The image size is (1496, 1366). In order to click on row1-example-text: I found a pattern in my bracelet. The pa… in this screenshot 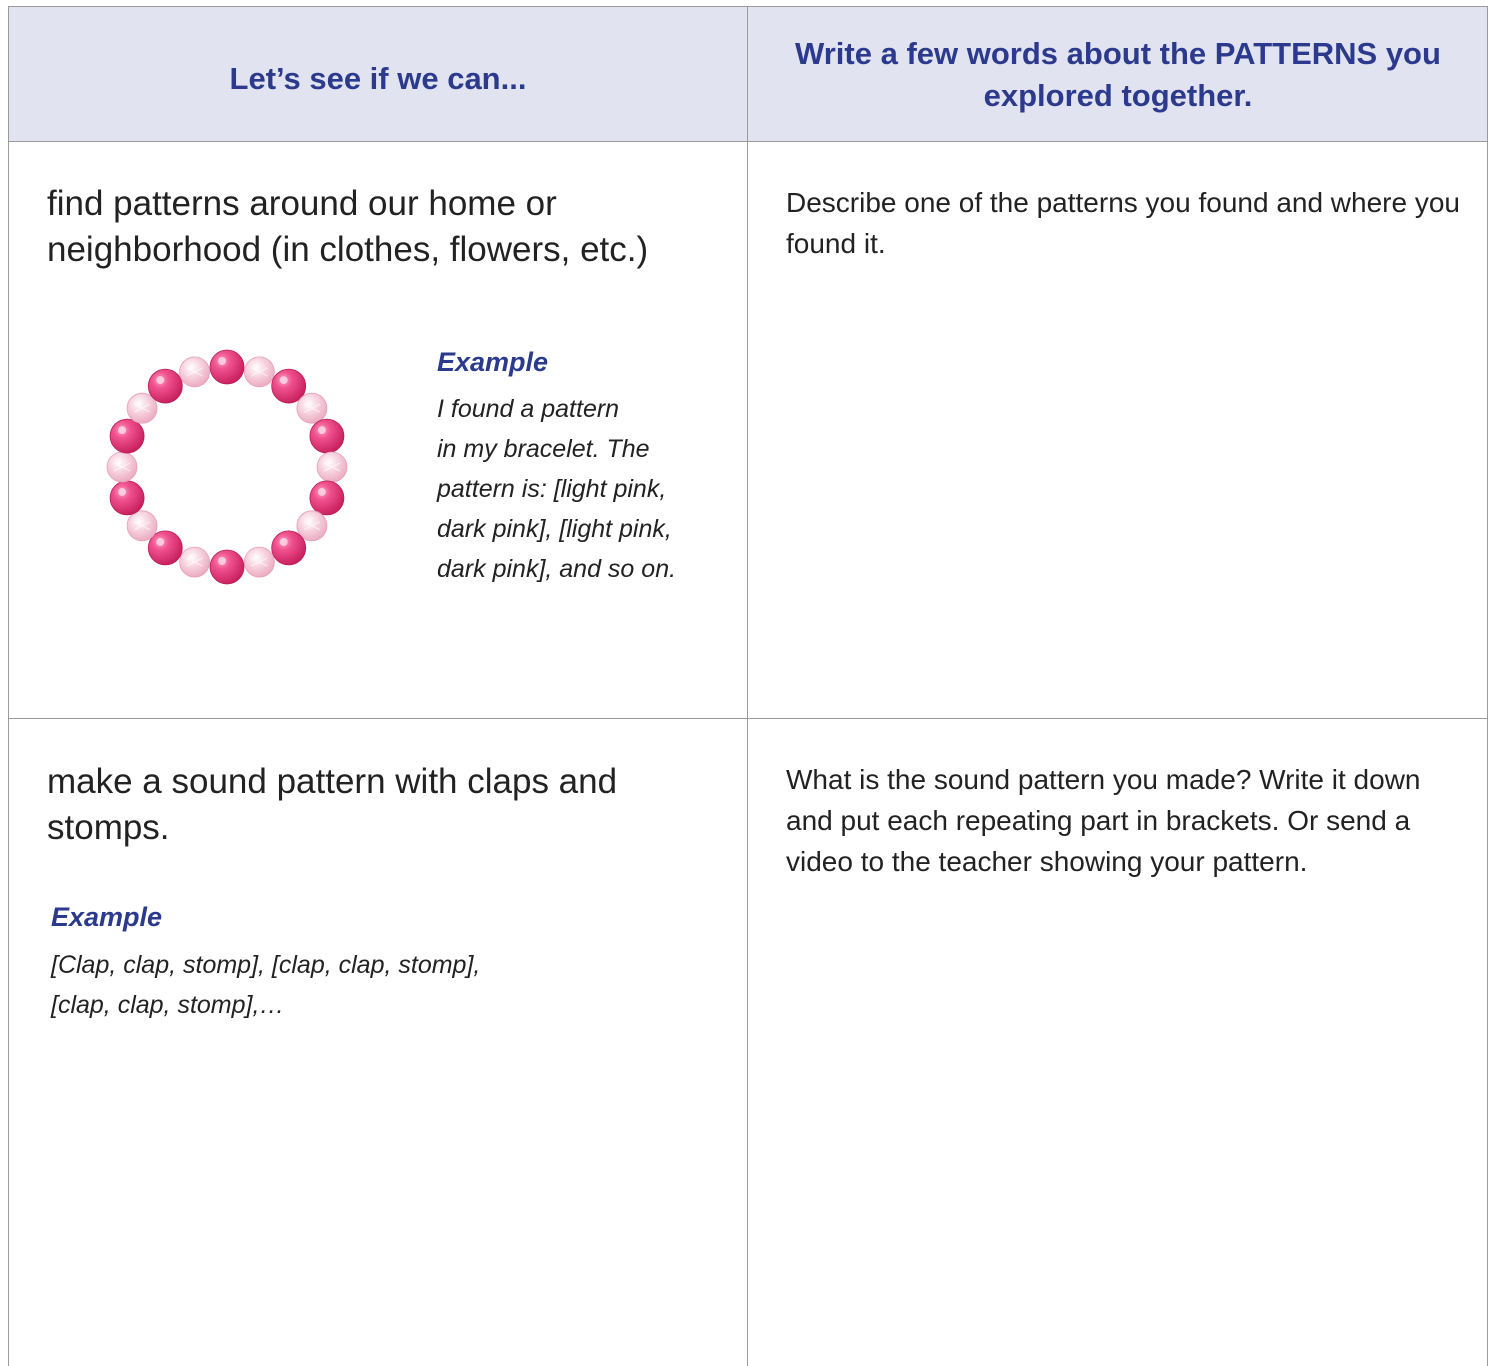, I will do `click(587, 489)`.